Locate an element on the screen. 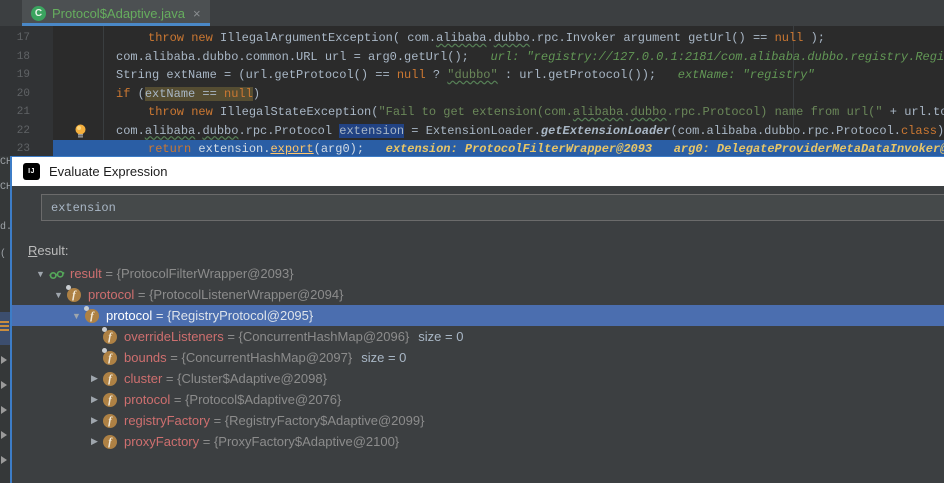 The image size is (944, 483). background-text-fragment: d. is located at coordinates (5, 227).